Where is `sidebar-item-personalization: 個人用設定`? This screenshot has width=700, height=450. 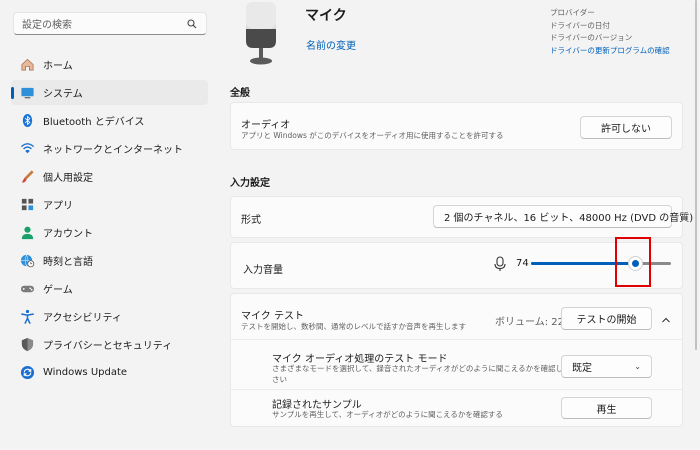 sidebar-item-personalization: 個人用設定 is located at coordinates (109, 176).